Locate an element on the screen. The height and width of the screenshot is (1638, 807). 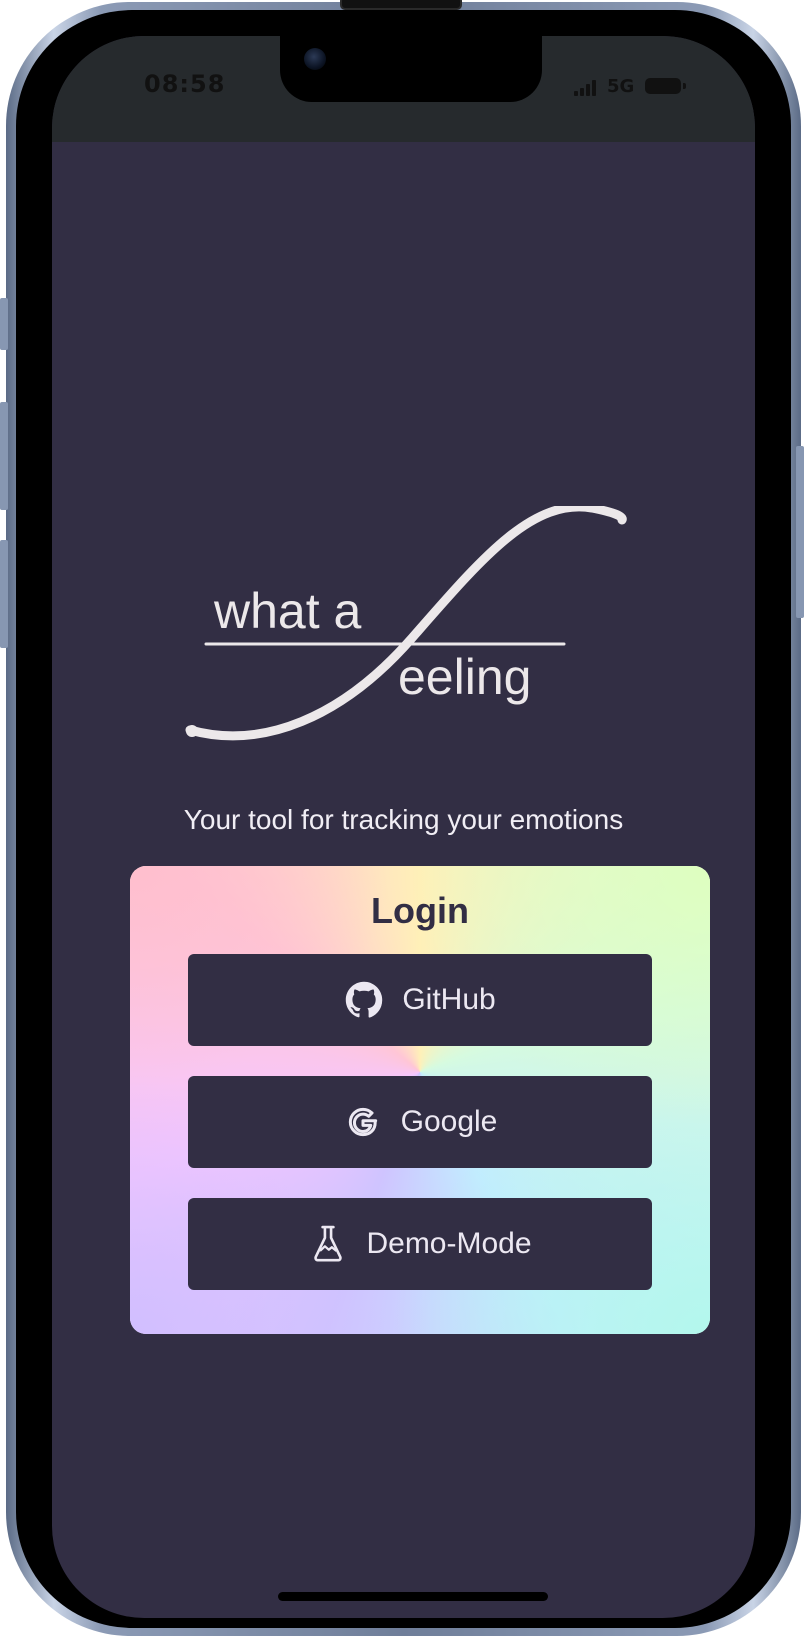
github-login-label: GitHub is located at coordinates (449, 999).